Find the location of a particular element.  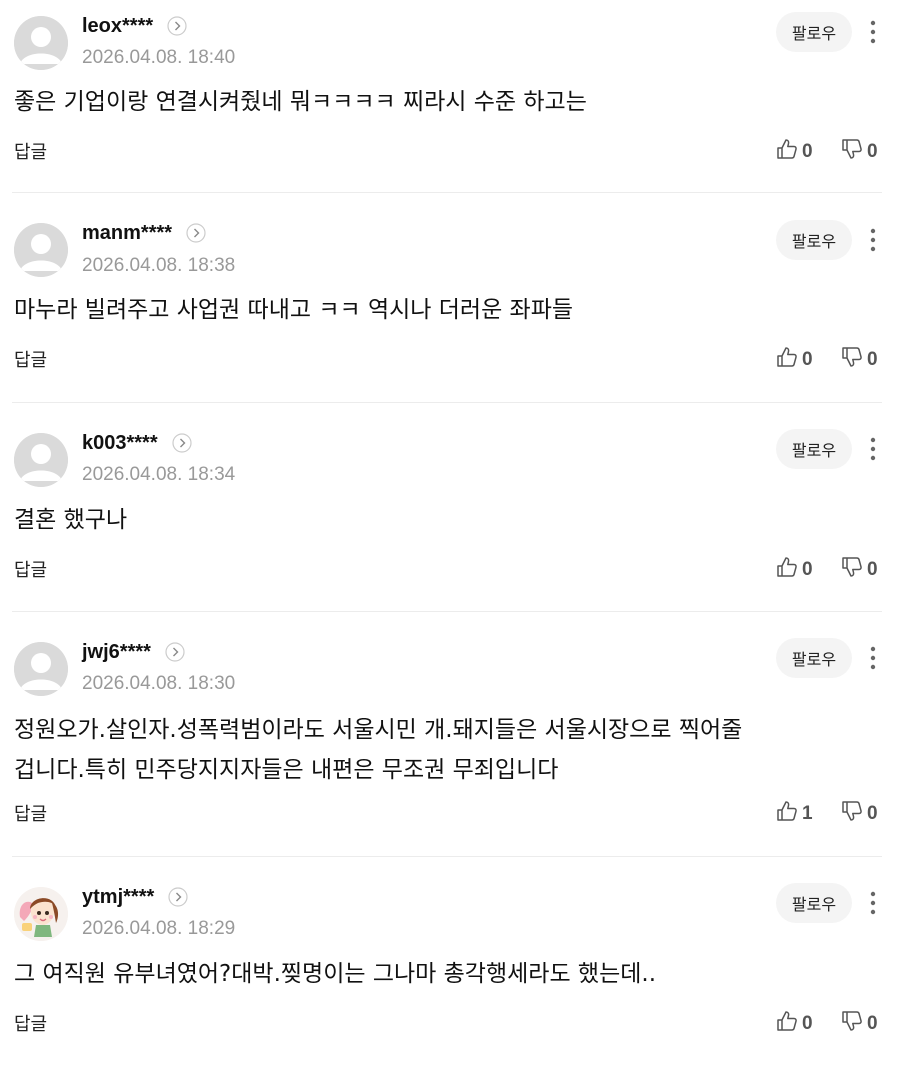

like-button: 1 is located at coordinates (794, 814).